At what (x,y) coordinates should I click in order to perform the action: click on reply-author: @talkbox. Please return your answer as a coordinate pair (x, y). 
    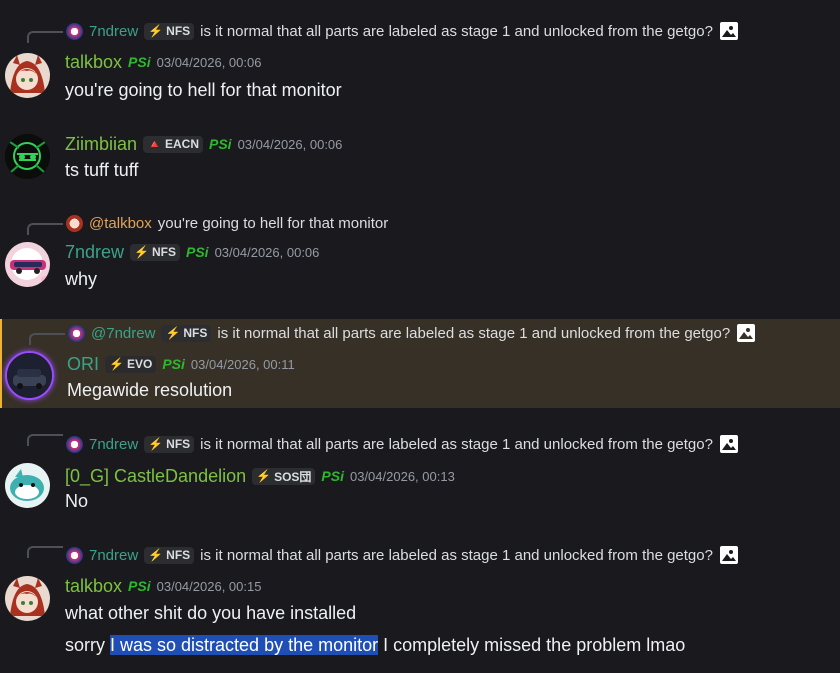
    Looking at the image, I should click on (120, 223).